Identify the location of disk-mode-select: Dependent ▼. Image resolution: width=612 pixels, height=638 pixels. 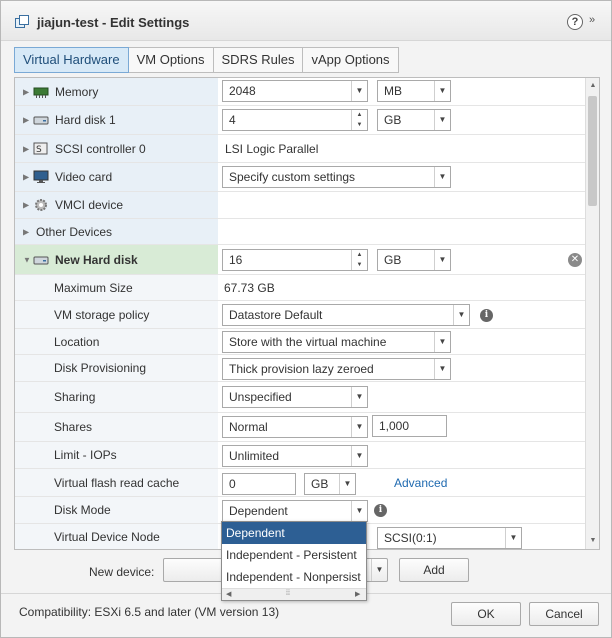
(295, 511).